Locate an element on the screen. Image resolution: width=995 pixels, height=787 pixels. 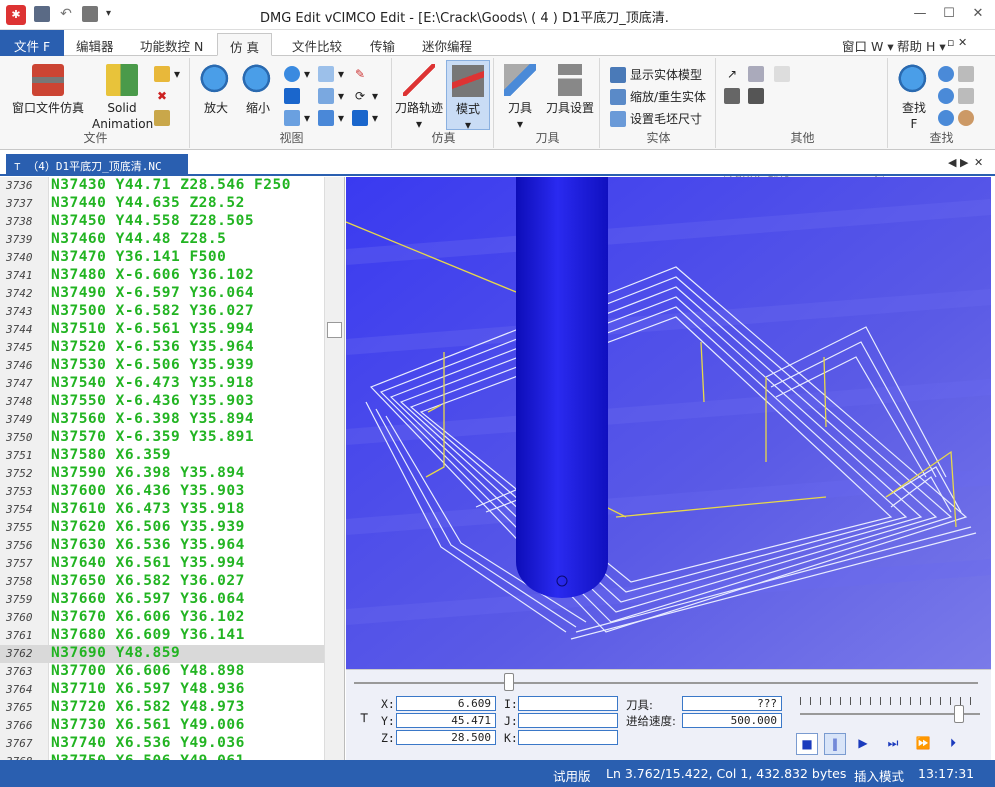
tool-button: 刀具 ▾ is located at coordinates (520, 98).